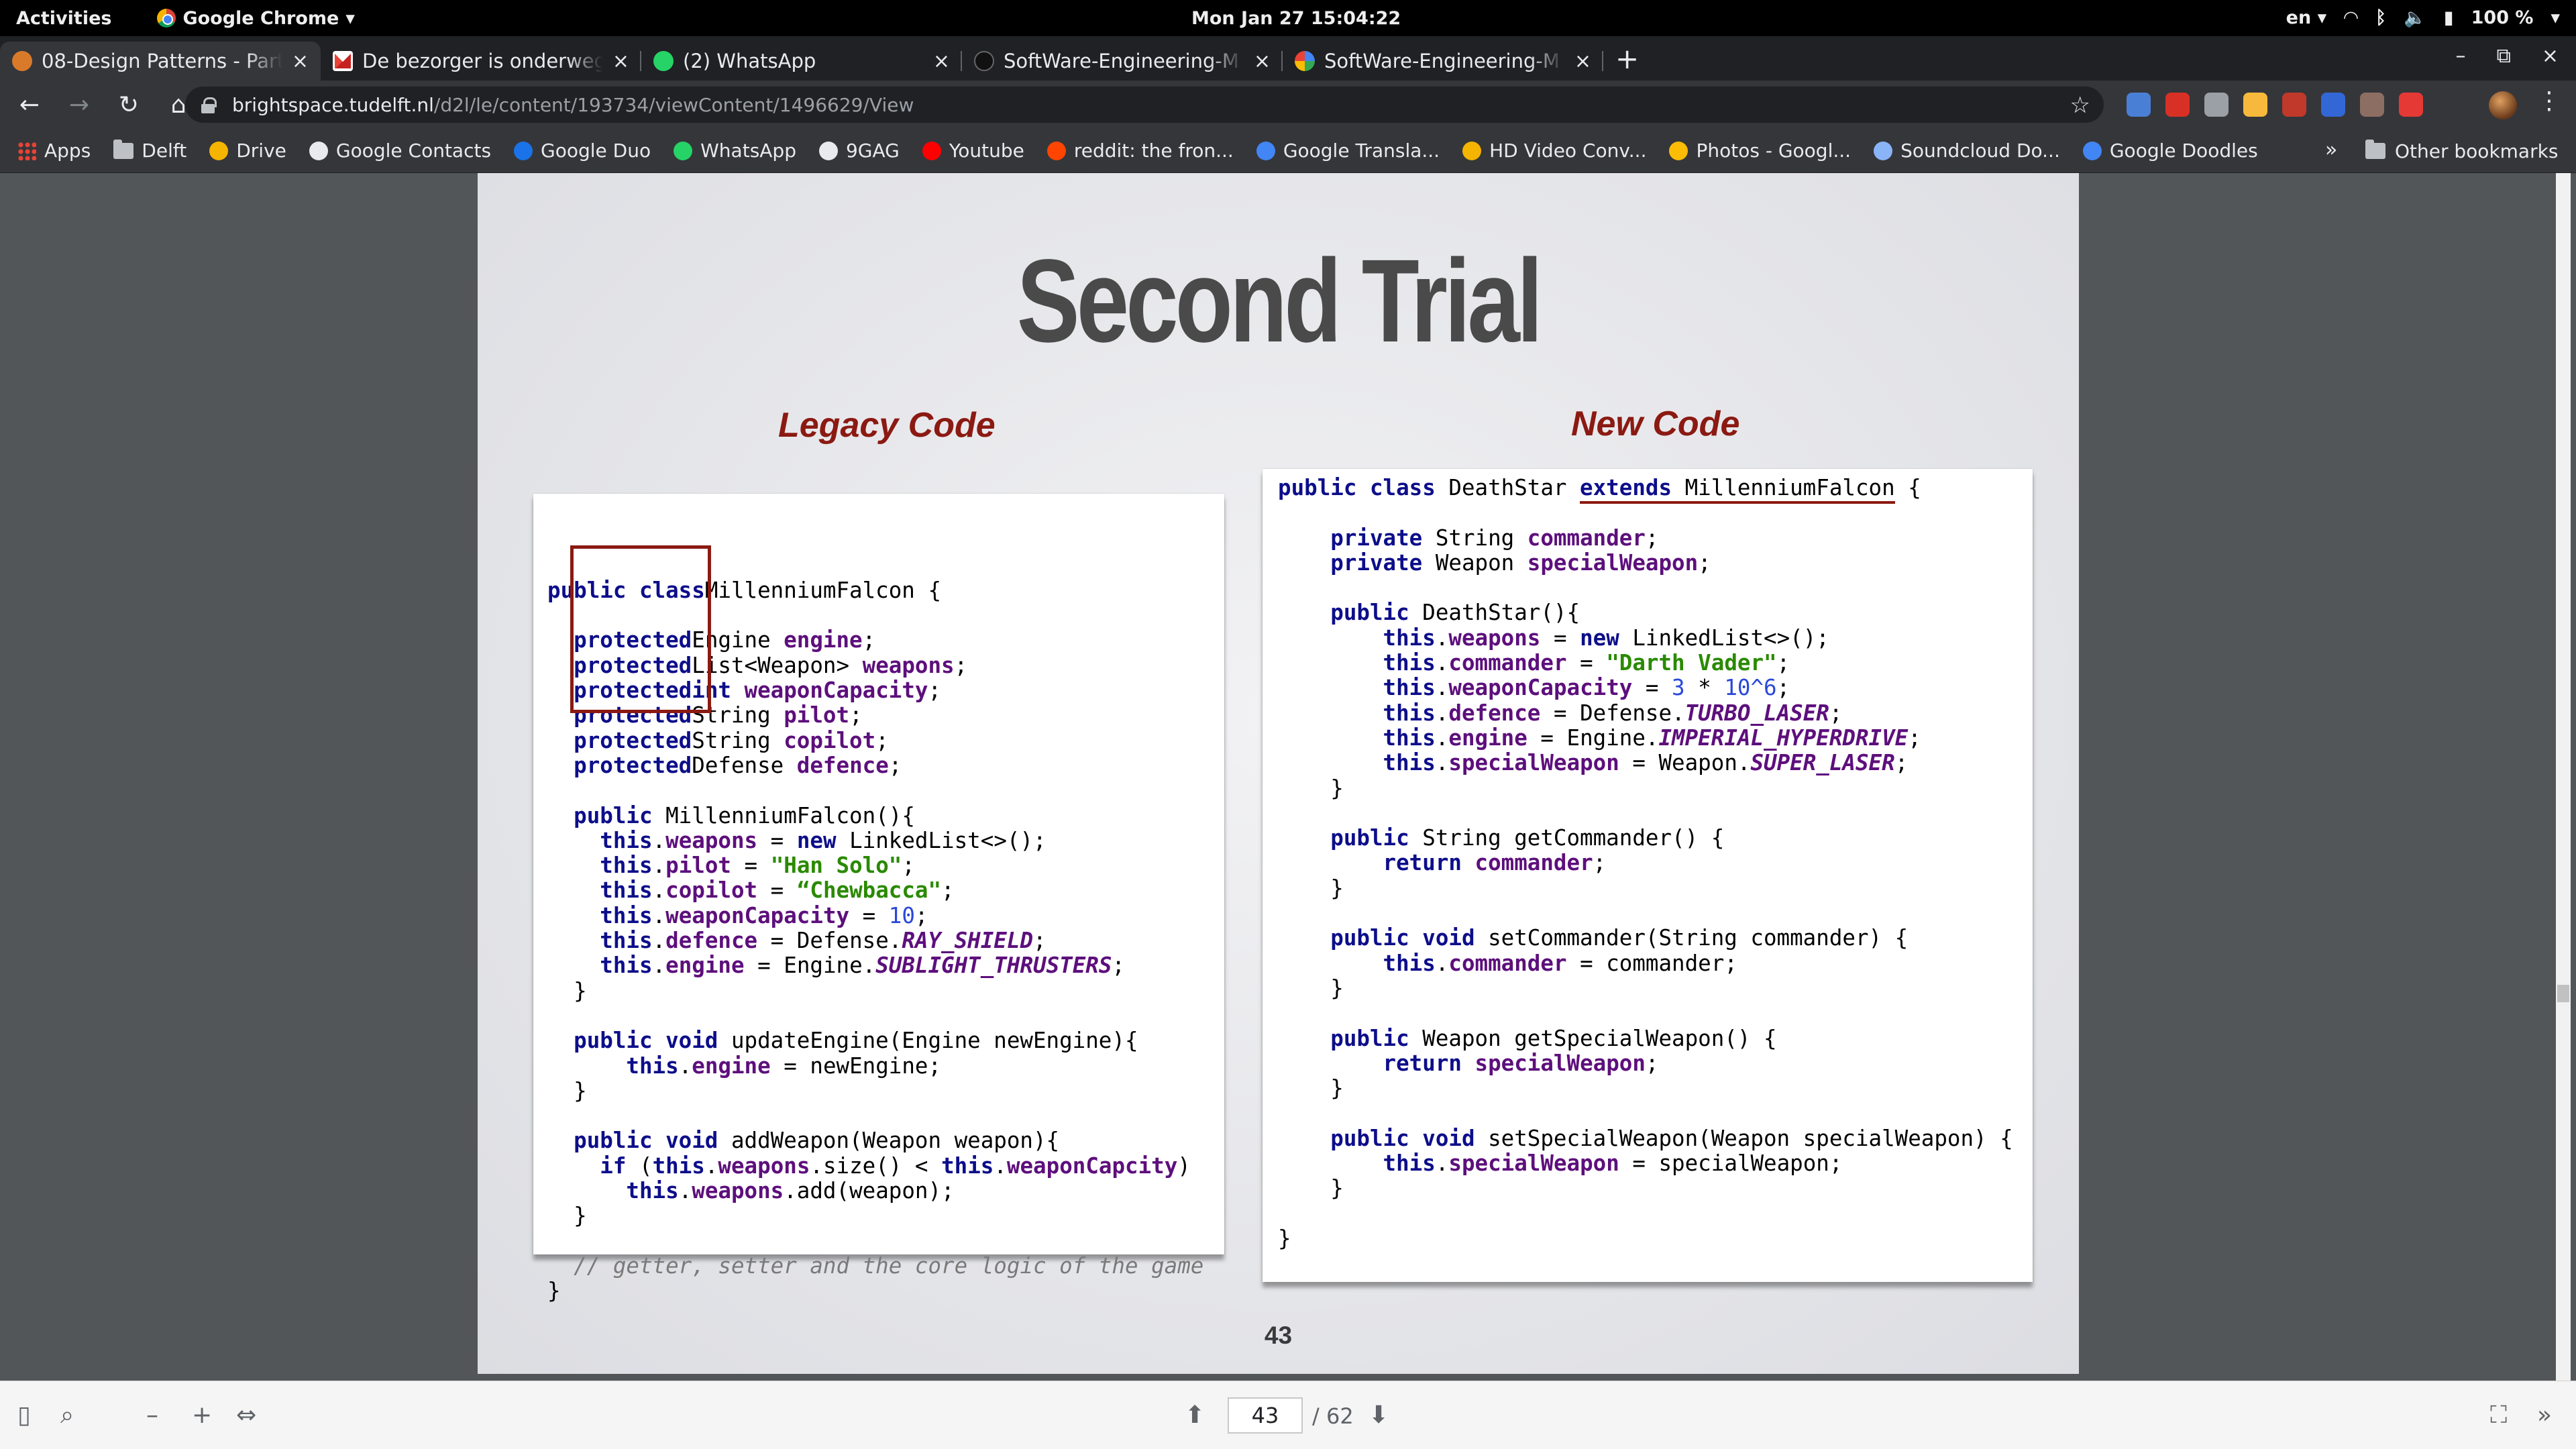  Describe the element at coordinates (2255, 105) in the screenshot. I see `chrome-extension-icon` at that location.